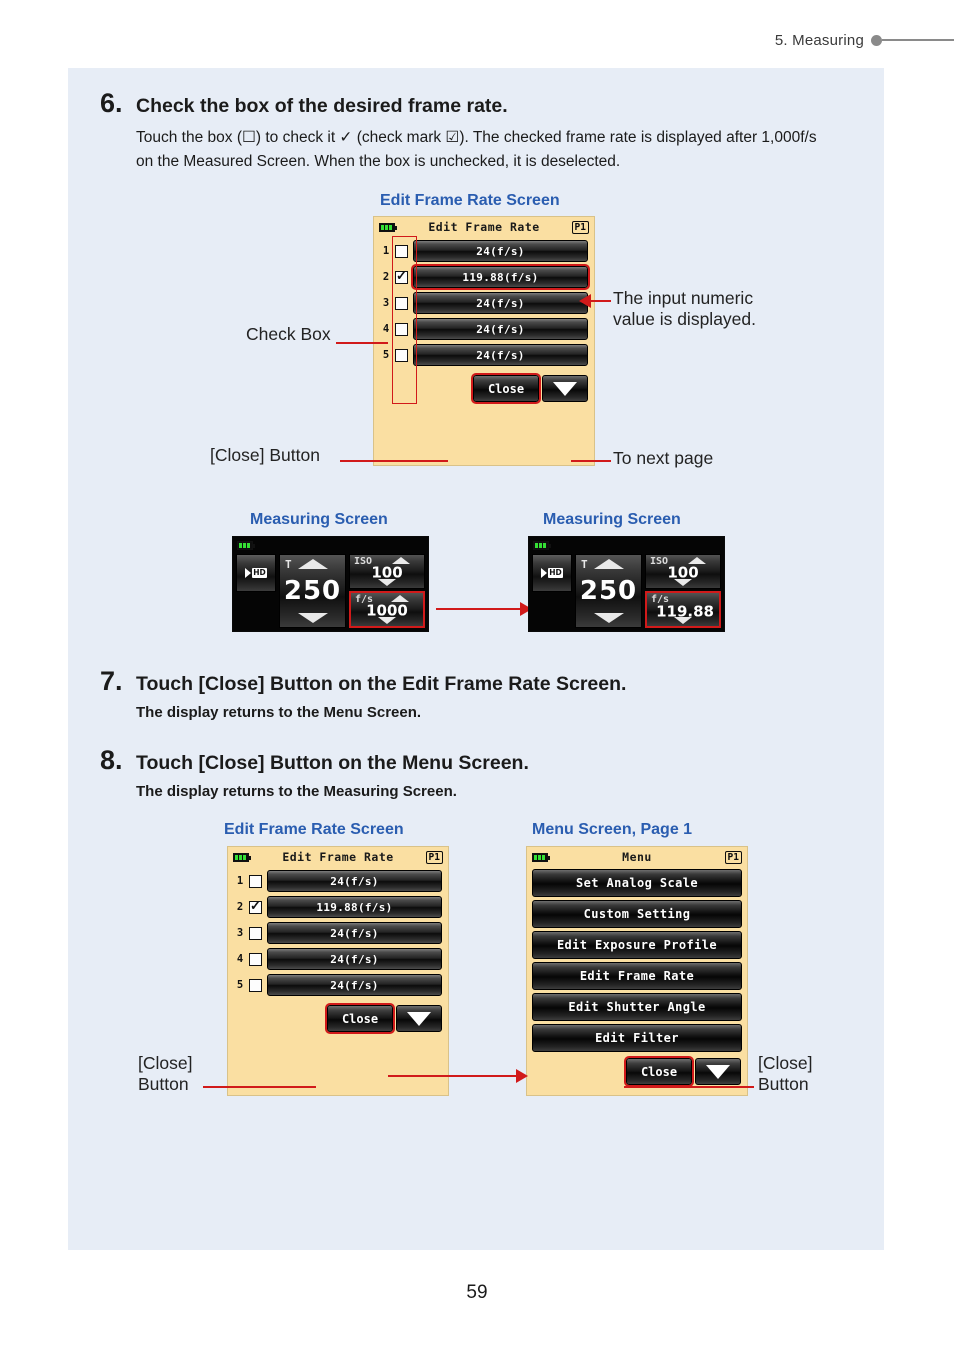 This screenshot has width=954, height=1354. Describe the element at coordinates (386, 277) in the screenshot. I see `row-index: 2` at that location.